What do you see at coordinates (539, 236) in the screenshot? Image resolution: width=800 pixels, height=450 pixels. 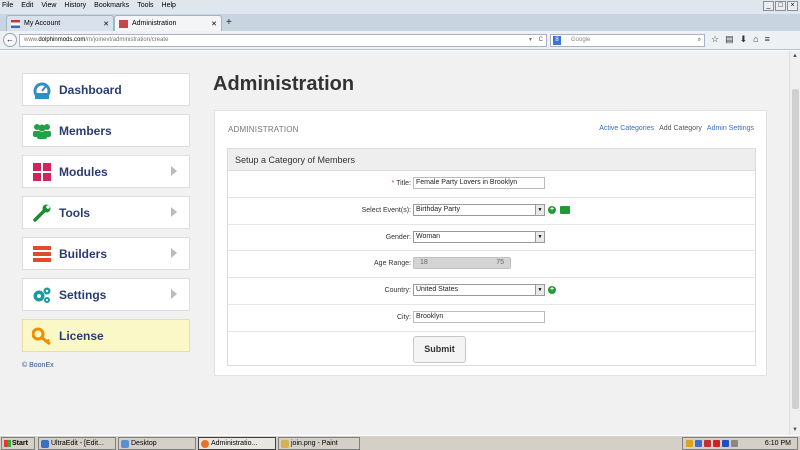 I see `dropdown-arrow-icon: ▼` at bounding box center [539, 236].